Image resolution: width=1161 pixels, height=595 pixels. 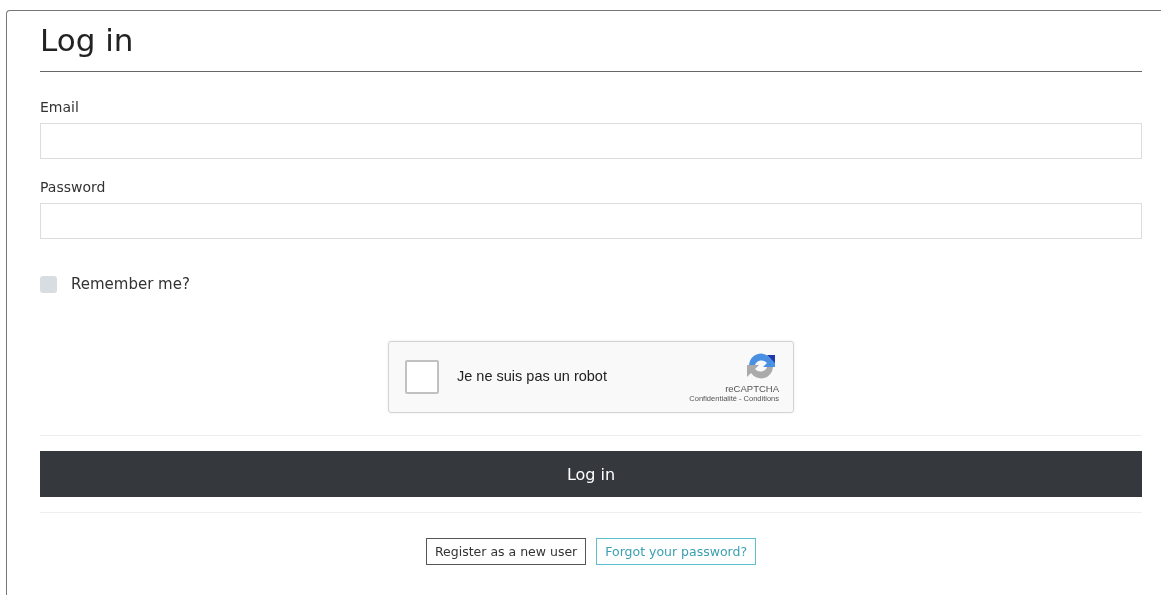 I want to click on register-link: Register as a new user, so click(x=506, y=551).